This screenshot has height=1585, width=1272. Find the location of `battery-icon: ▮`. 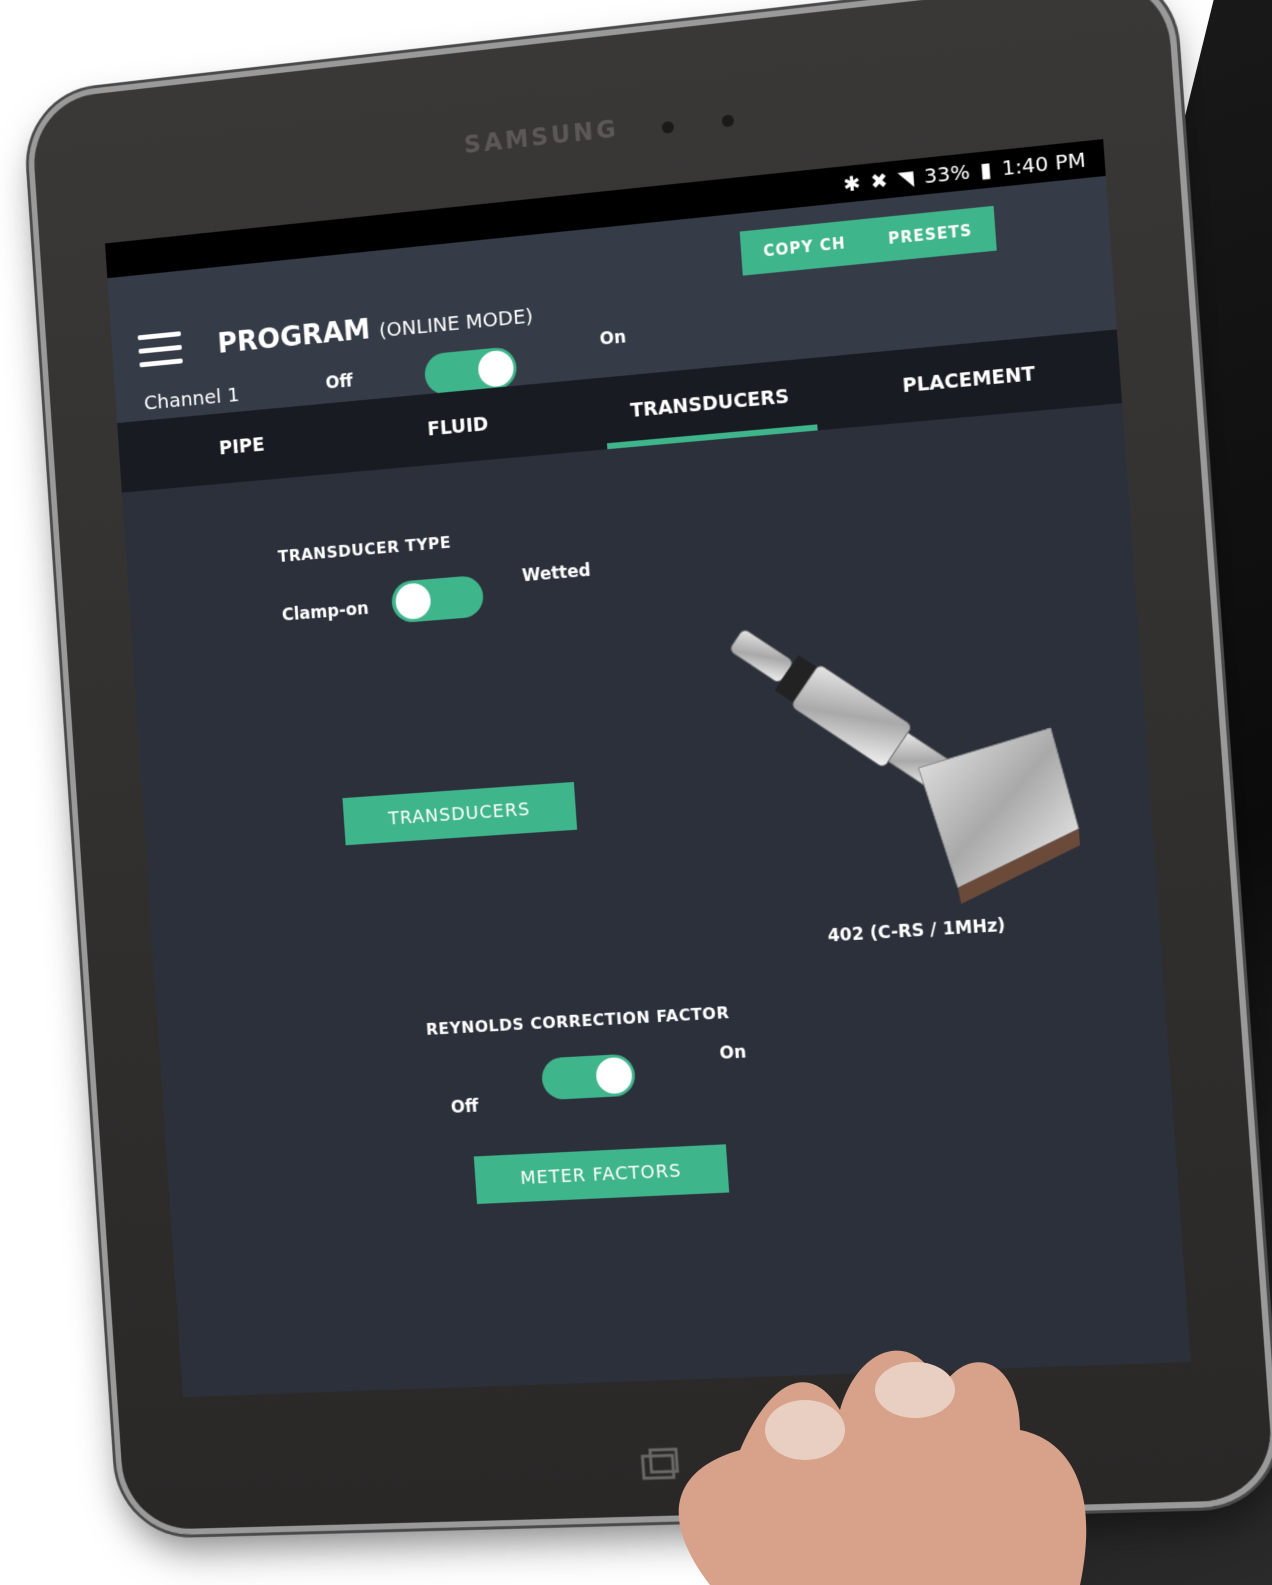

battery-icon: ▮ is located at coordinates (986, 170).